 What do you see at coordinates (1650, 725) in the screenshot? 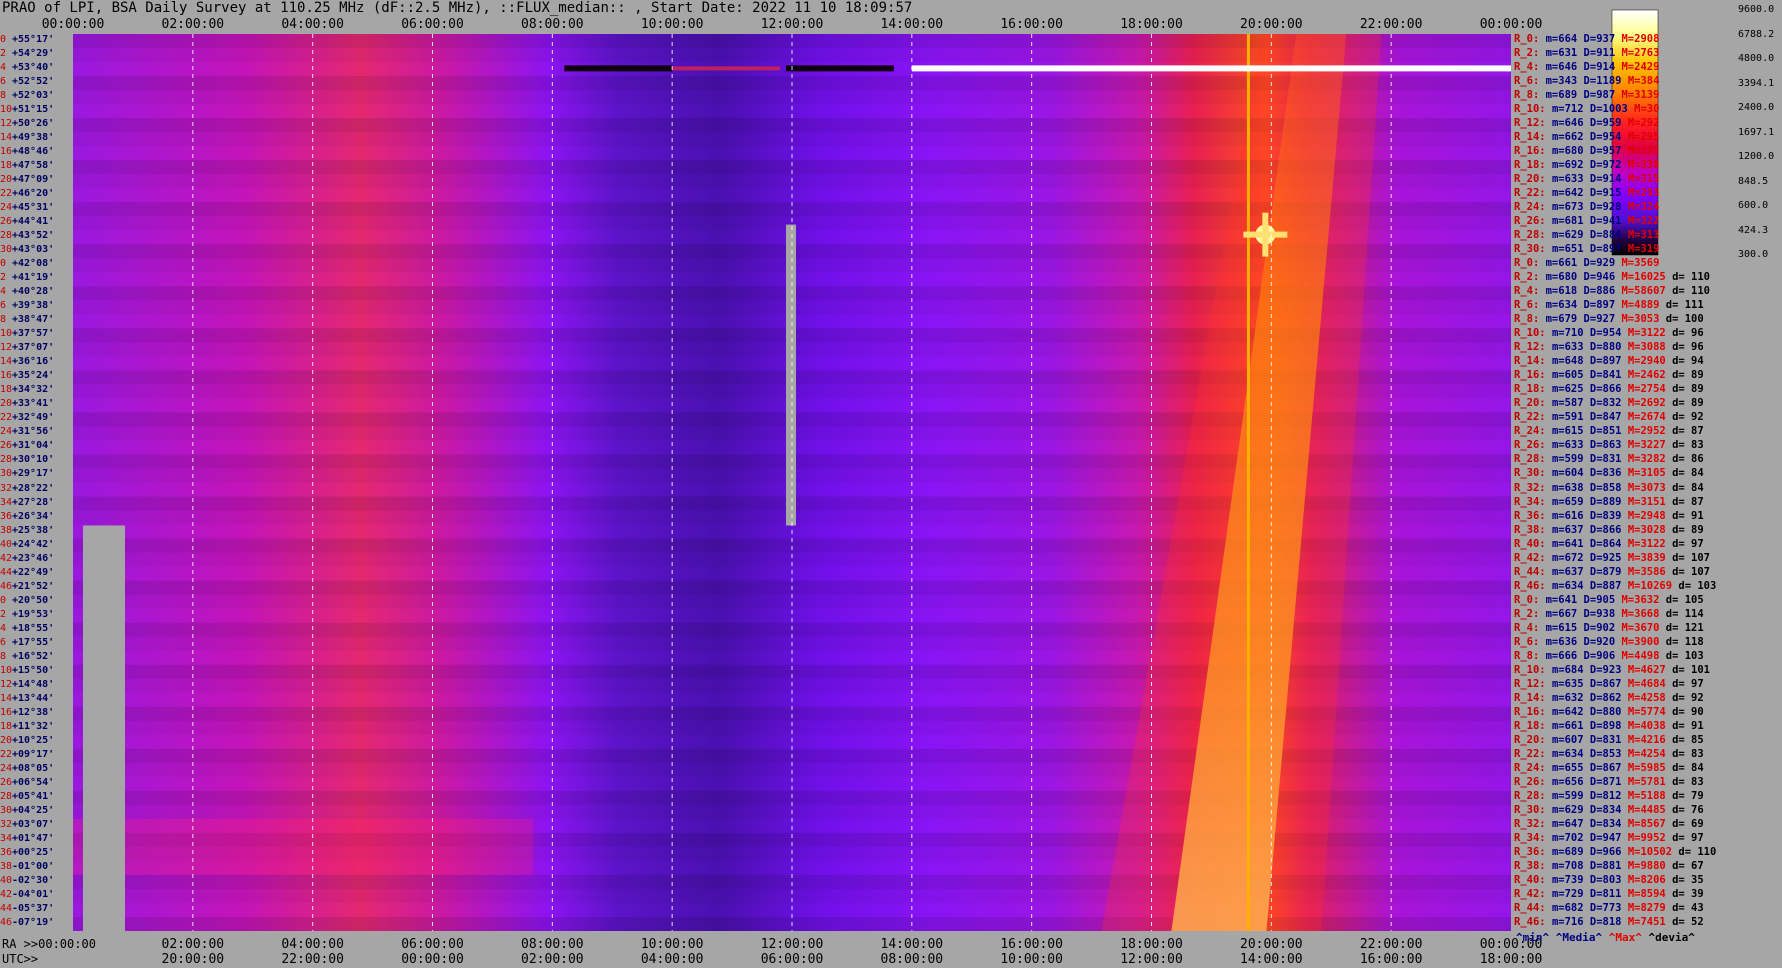
I see `stat-h: M=4038` at bounding box center [1650, 725].